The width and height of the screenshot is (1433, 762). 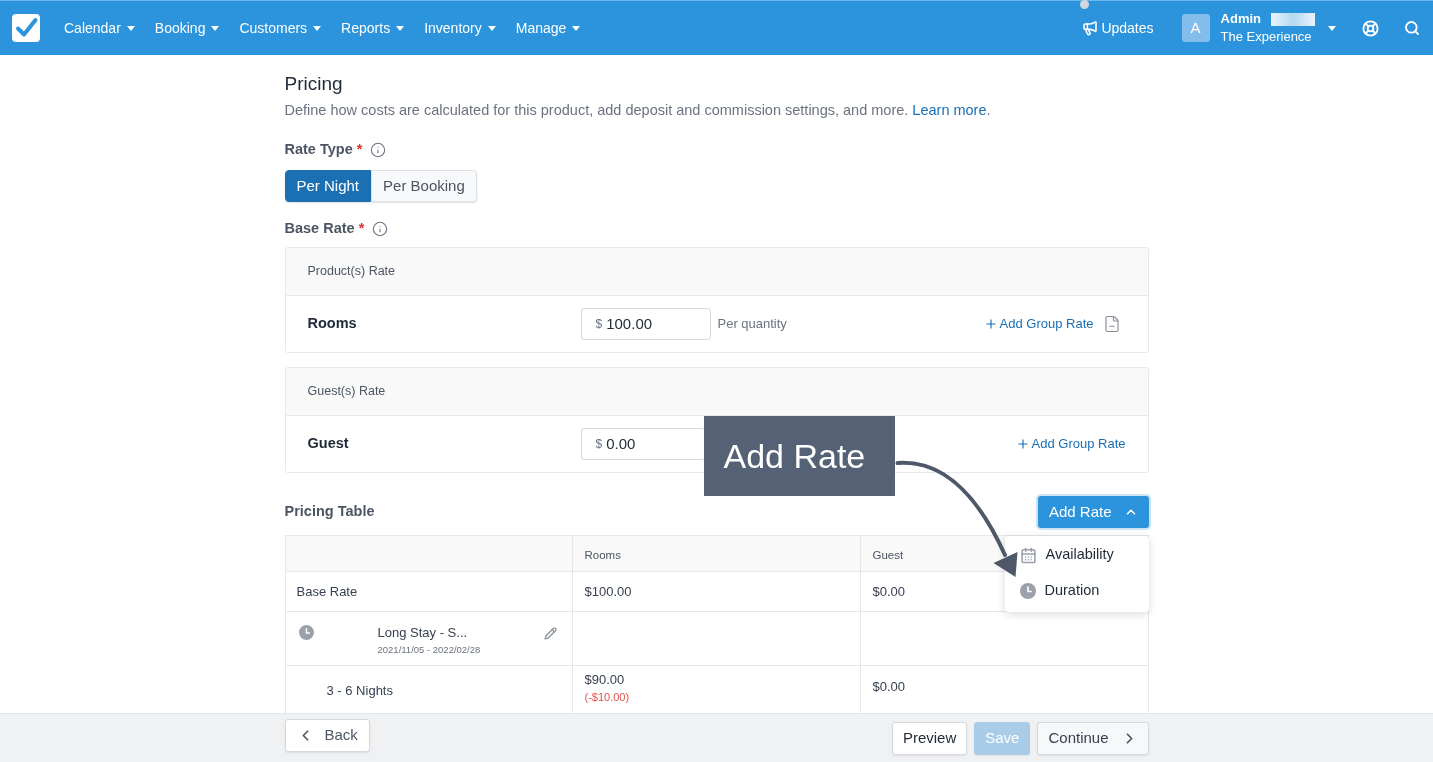 What do you see at coordinates (332, 324) in the screenshot?
I see `rate-name: Rooms` at bounding box center [332, 324].